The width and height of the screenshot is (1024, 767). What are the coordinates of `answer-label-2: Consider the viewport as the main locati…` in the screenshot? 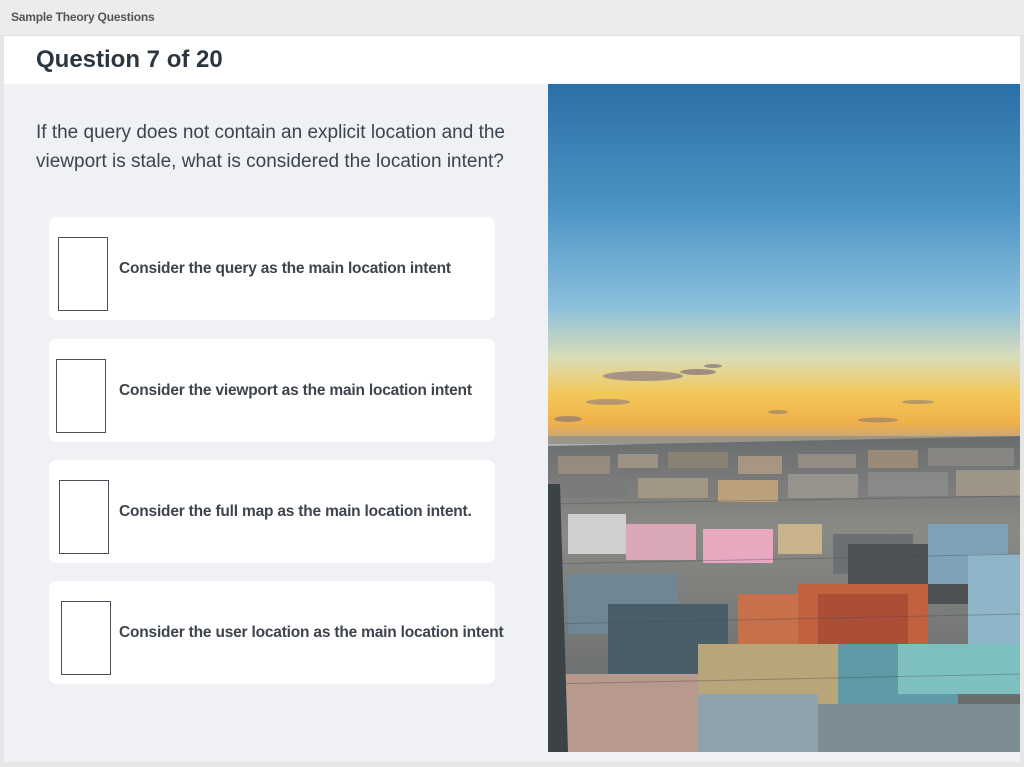 It's located at (295, 390).